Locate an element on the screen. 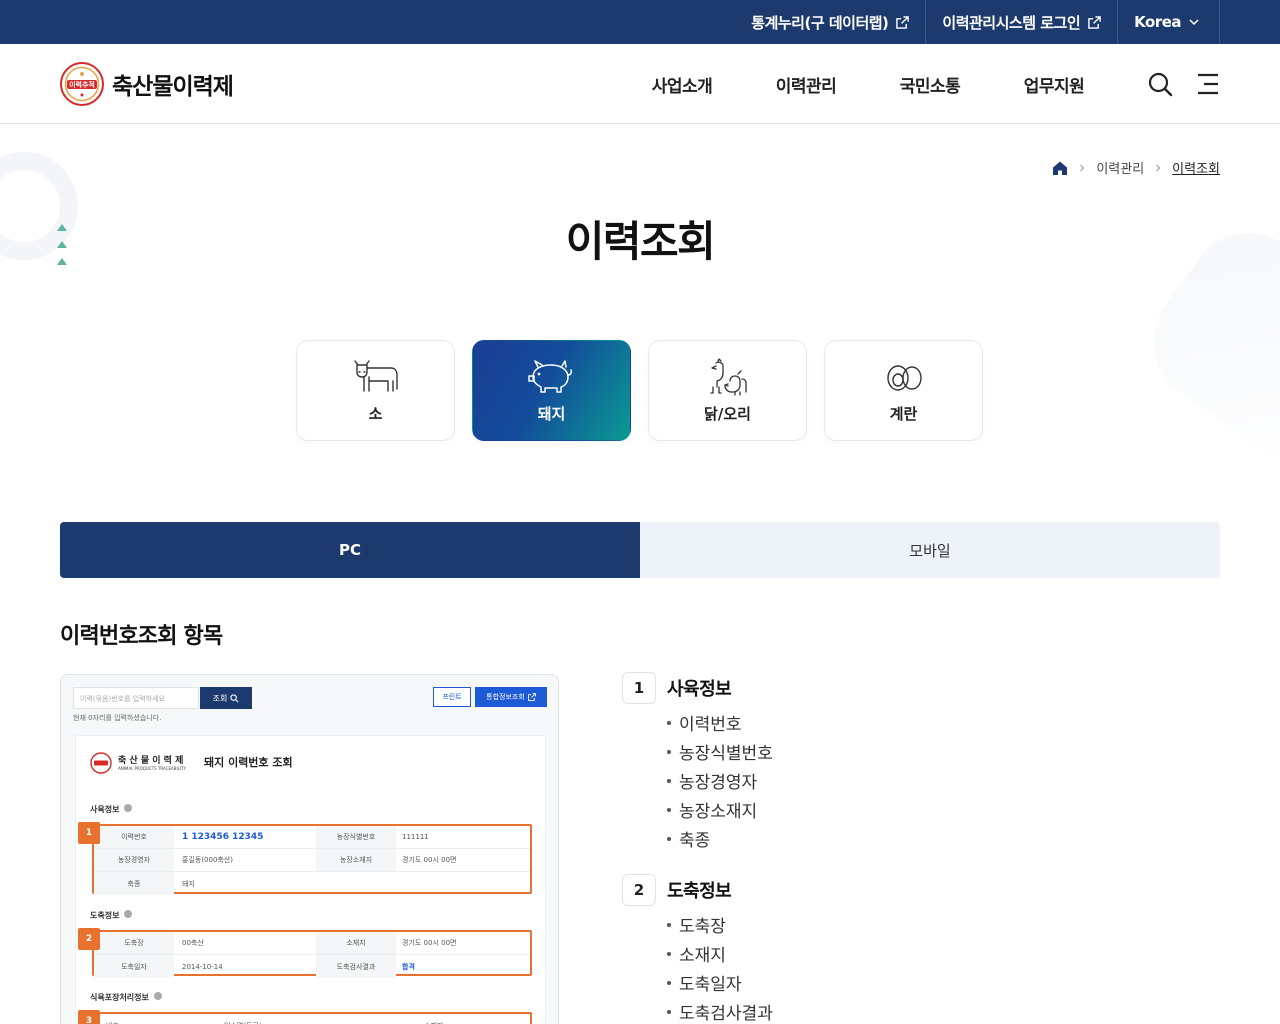 This screenshot has height=1024, width=1280. chevron-down-icon is located at coordinates (1194, 22).